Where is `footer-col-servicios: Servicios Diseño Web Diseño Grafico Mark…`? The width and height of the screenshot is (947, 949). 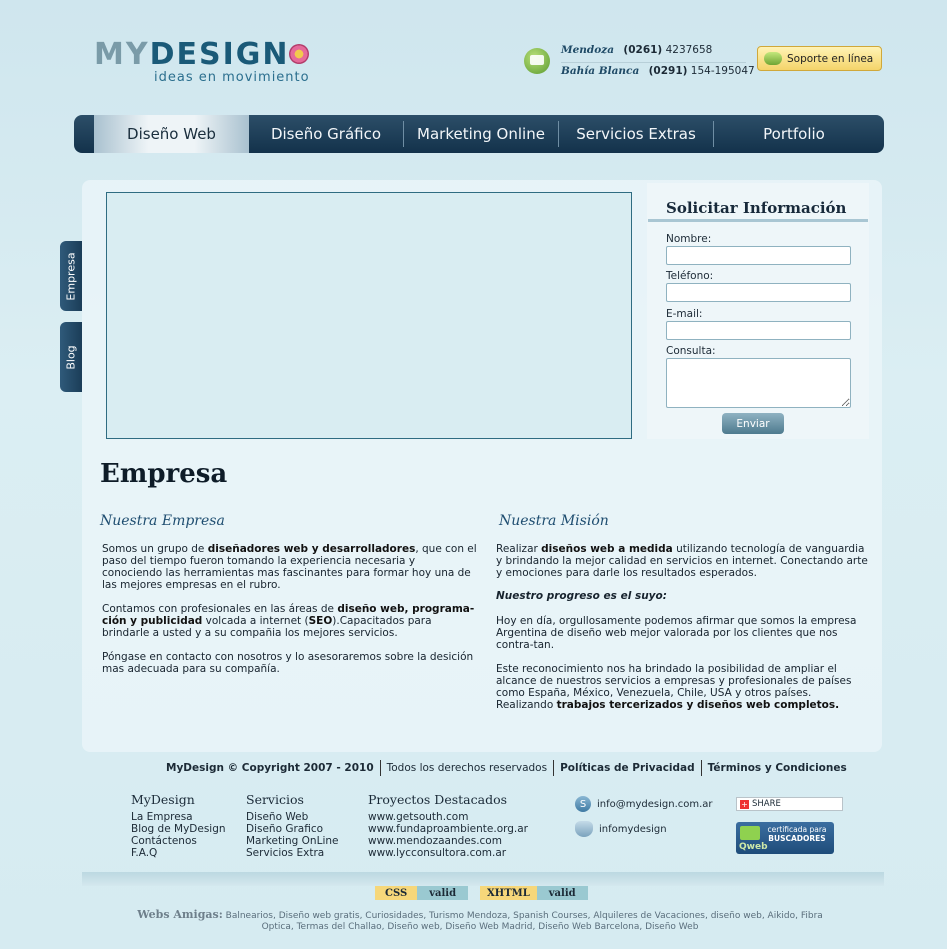 footer-col-servicios: Servicios Diseño Web Diseño Grafico Mark… is located at coordinates (292, 825).